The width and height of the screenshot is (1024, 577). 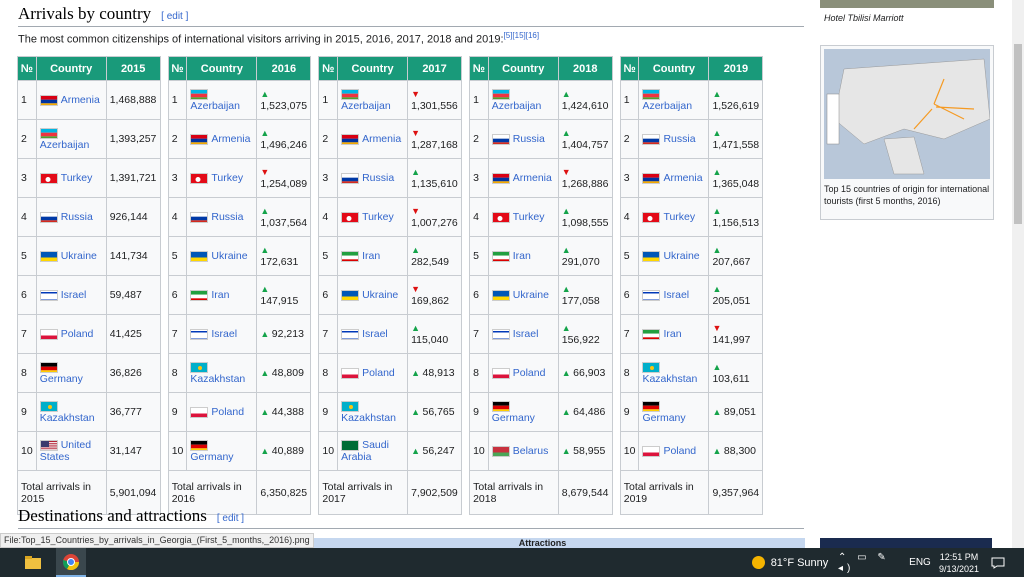 What do you see at coordinates (133, 178) in the screenshot?
I see `arrivals-value: 1,391,721` at bounding box center [133, 178].